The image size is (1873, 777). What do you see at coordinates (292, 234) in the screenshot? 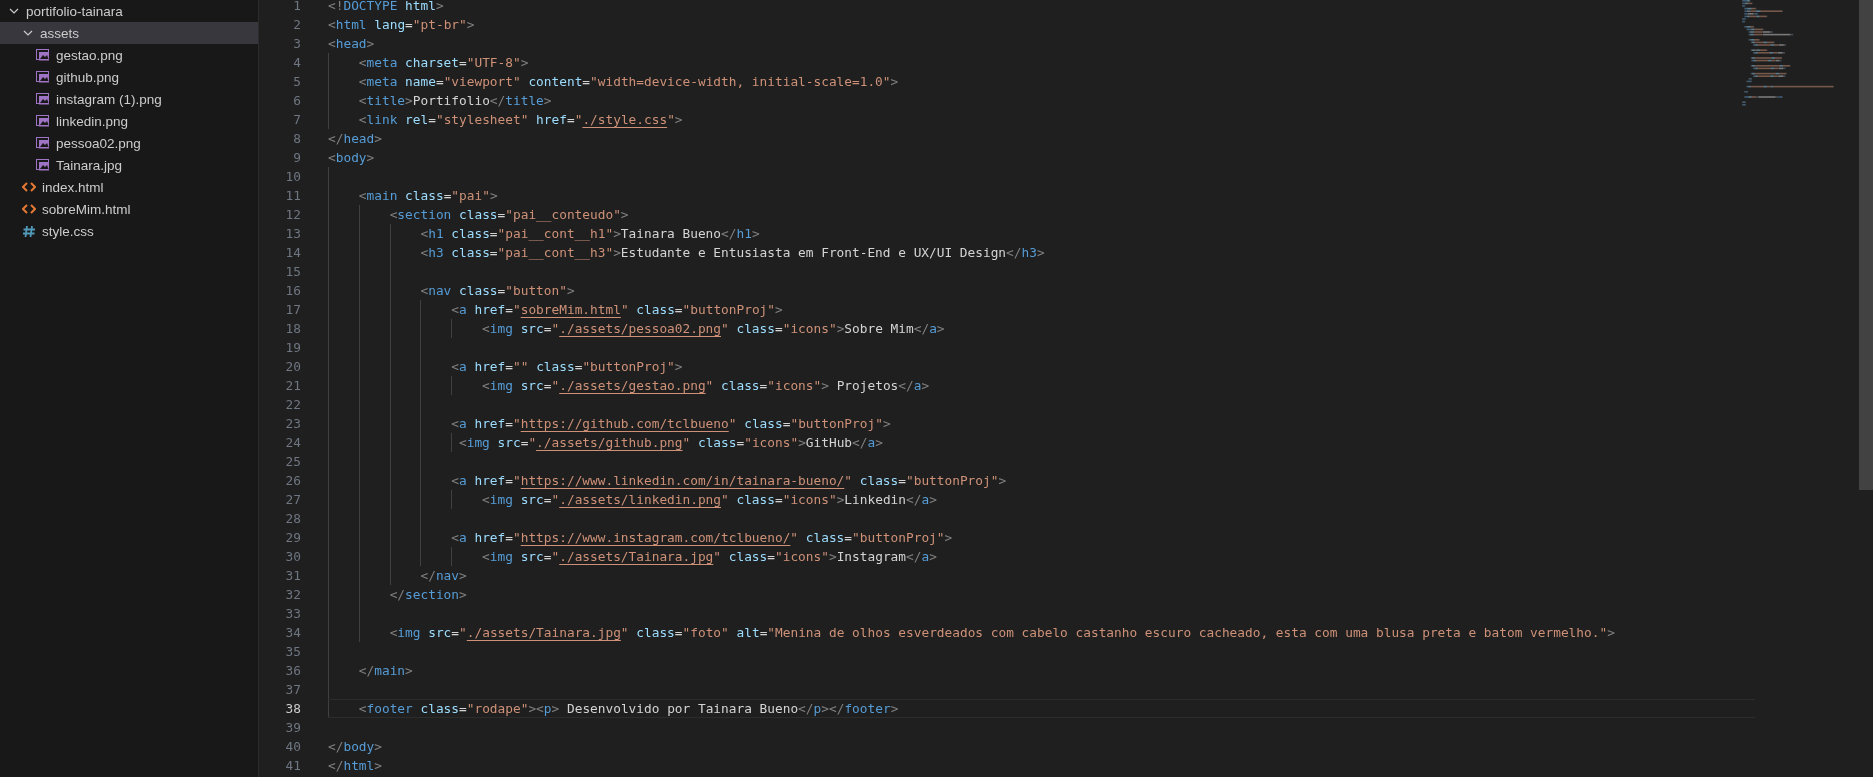
I see `line-number: 13` at bounding box center [292, 234].